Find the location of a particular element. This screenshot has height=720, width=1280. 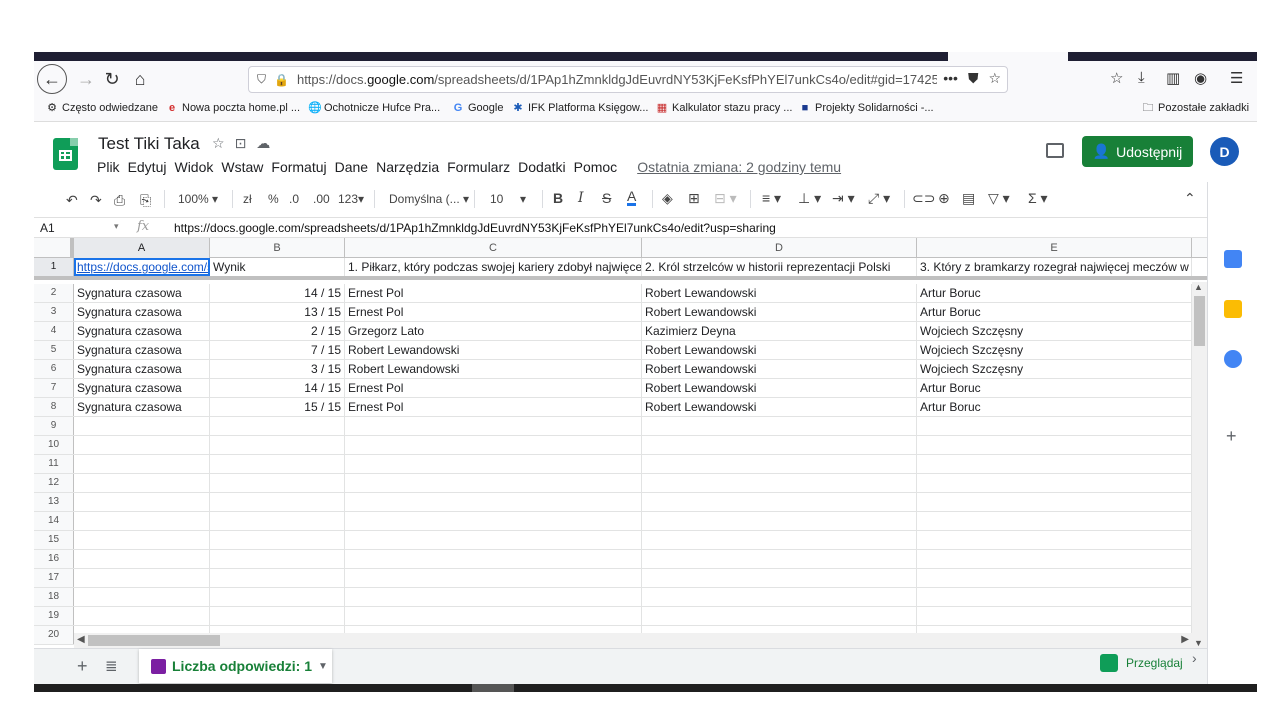

align-horizontal-icon: ≡ ▾ is located at coordinates (771, 198).